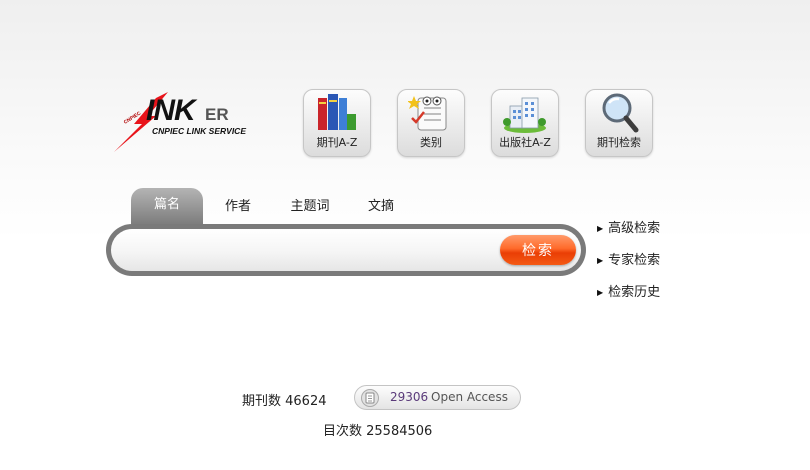  Describe the element at coordinates (634, 228) in the screenshot. I see `link-label: 高级检索` at that location.